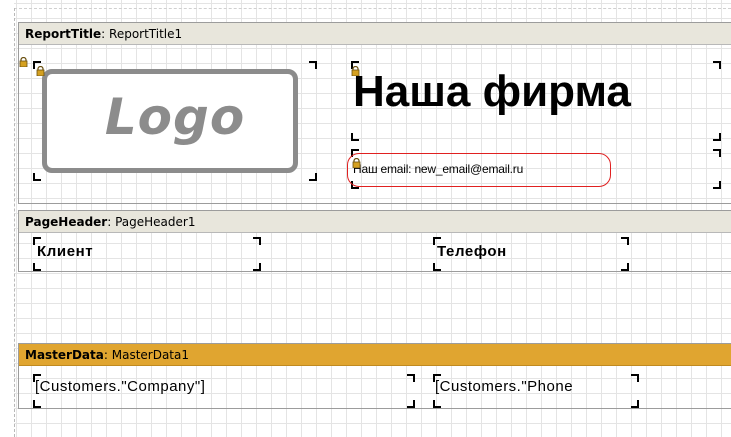  I want to click on phone-header-text: Телефон, so click(531, 254).